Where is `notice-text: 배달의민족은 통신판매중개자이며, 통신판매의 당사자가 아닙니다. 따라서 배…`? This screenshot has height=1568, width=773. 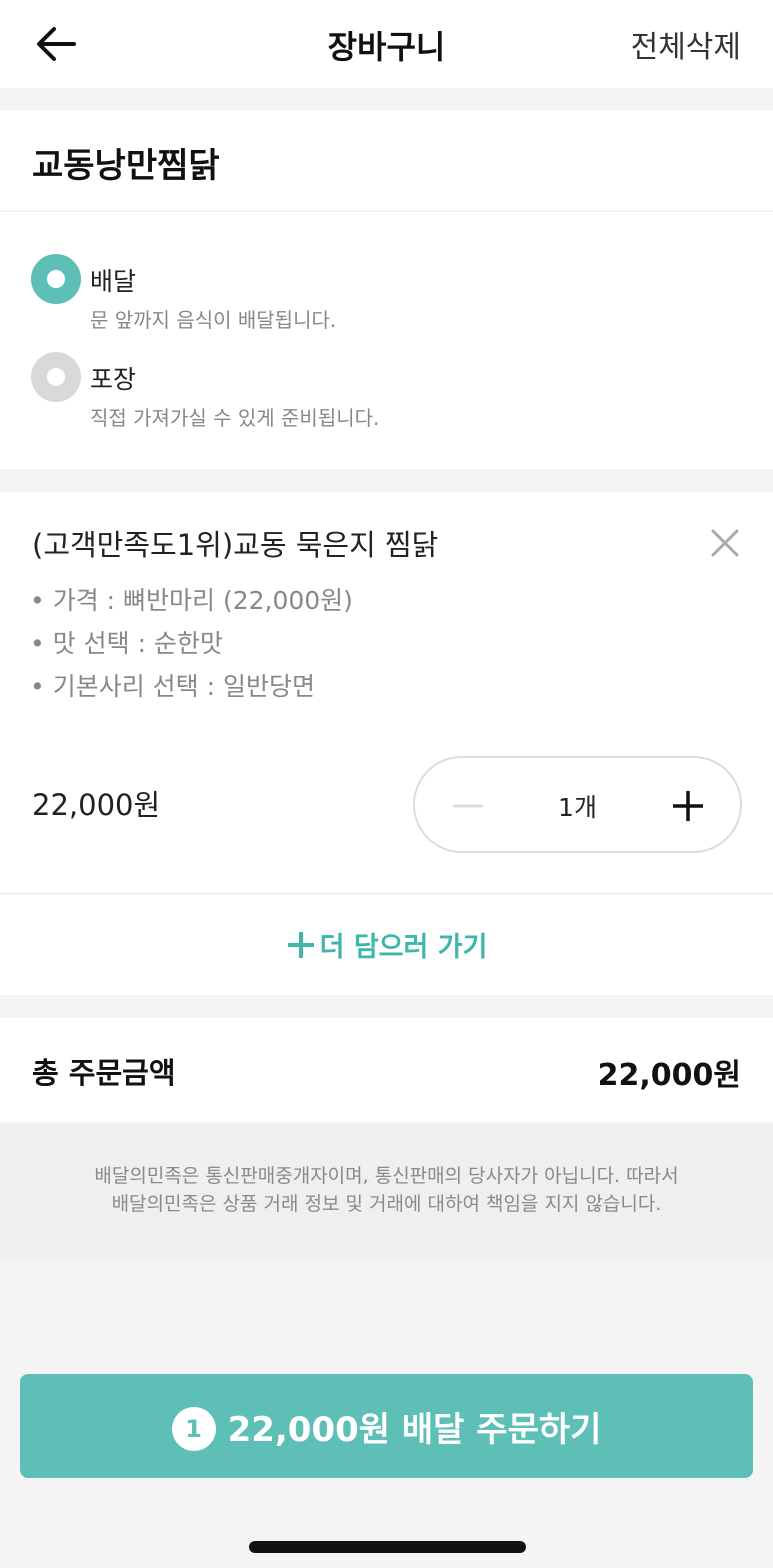
notice-text: 배달의민족은 통신판매중개자이며, 통신판매의 당사자가 아닙니다. 따라서 배… is located at coordinates (386, 1190).